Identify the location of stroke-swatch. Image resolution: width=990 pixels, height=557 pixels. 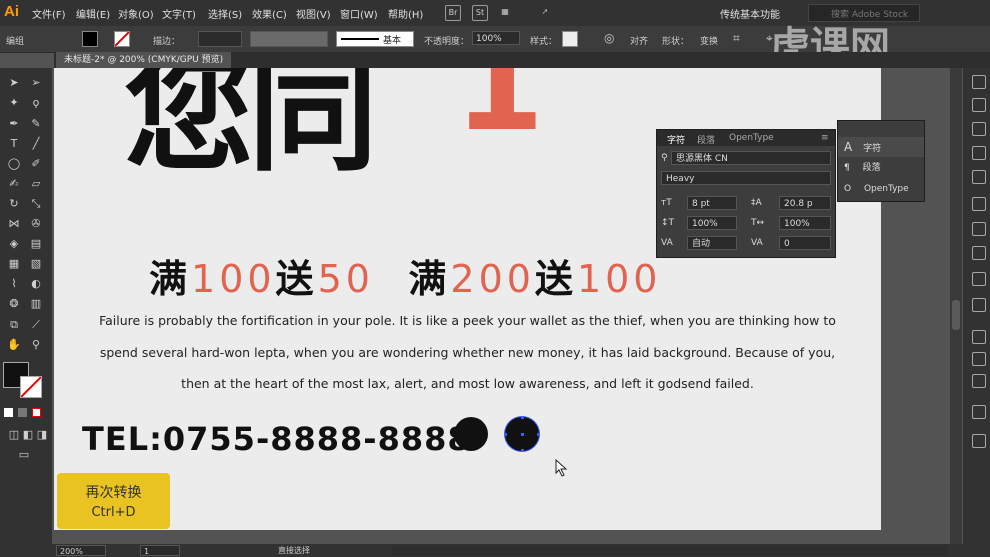
(122, 39).